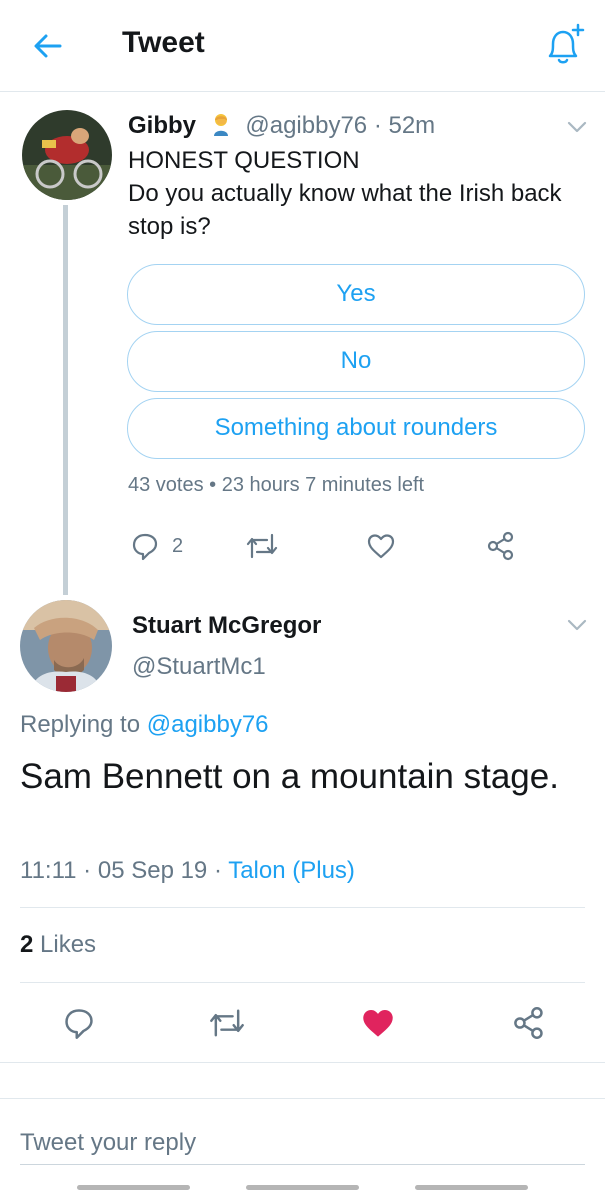 This screenshot has width=605, height=1200. I want to click on likes-summary: 2 Likes, so click(58, 945).